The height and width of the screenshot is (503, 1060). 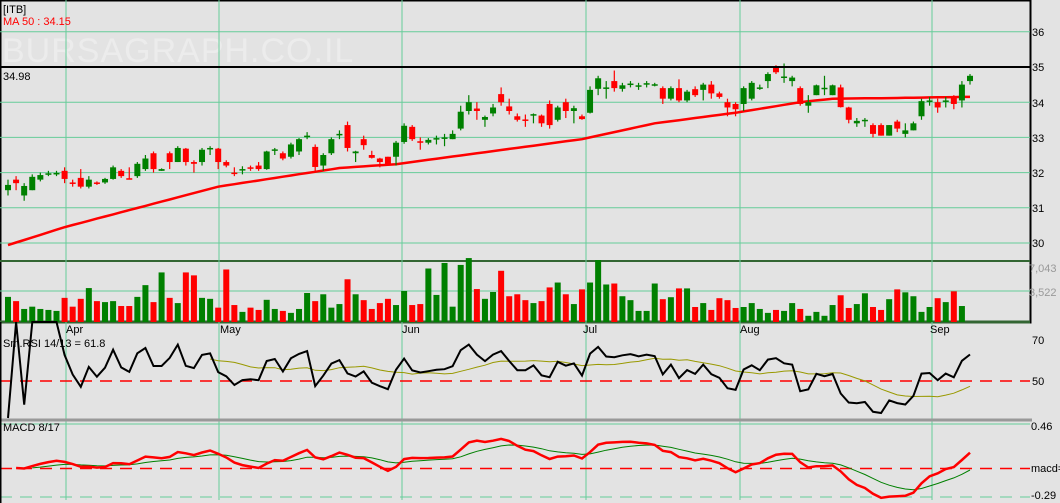 I want to click on price-tick: 35, so click(x=1038, y=68).